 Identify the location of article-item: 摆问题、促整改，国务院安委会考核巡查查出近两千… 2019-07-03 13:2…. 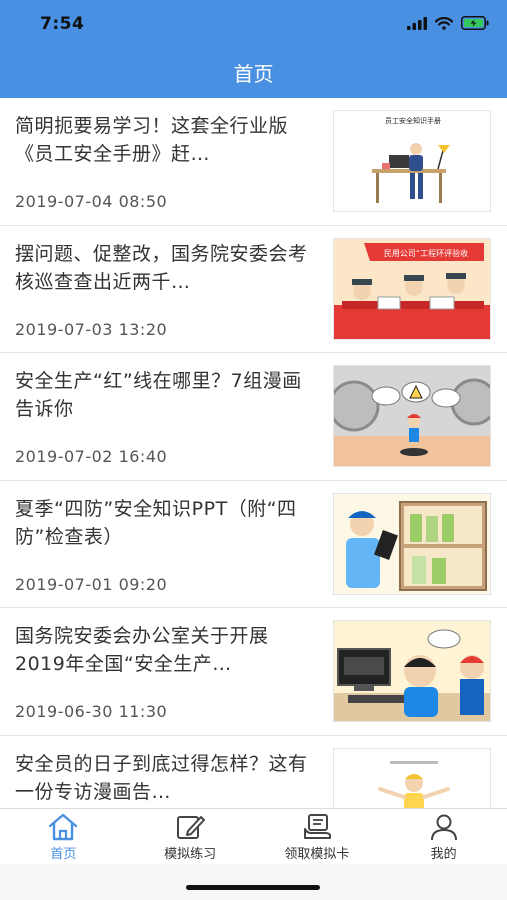
(253, 289).